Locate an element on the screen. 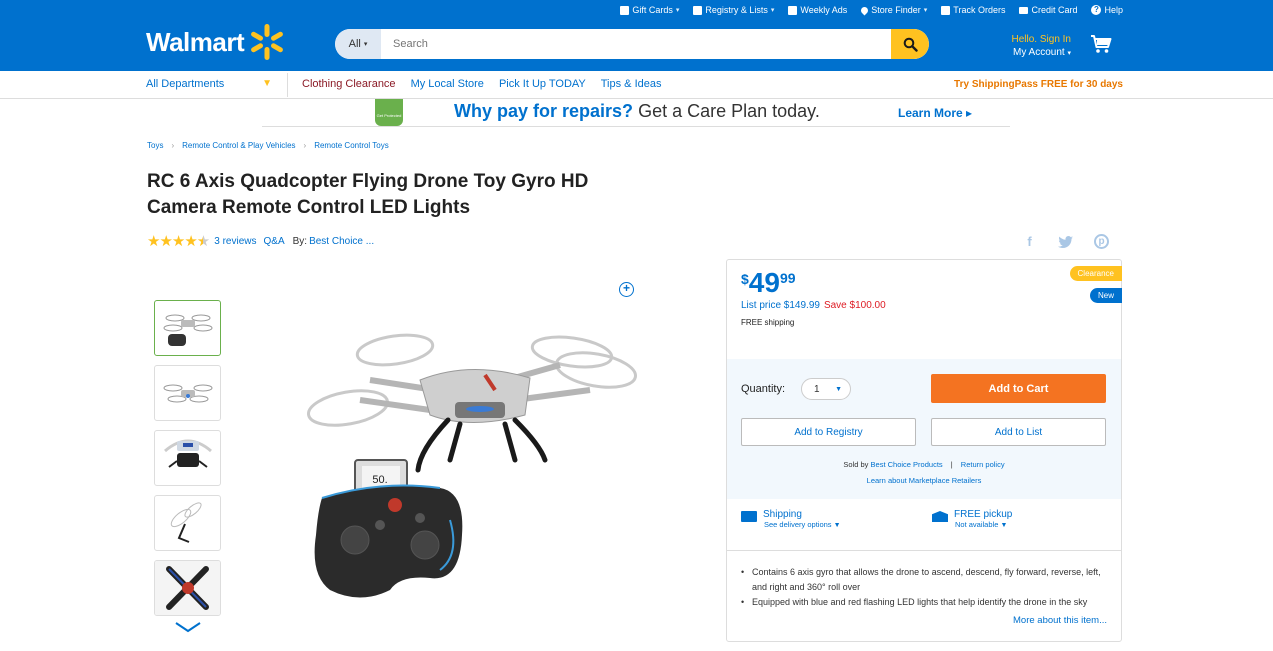 Image resolution: width=1273 pixels, height=651 pixels. facebook-icon: f is located at coordinates (1029, 241).